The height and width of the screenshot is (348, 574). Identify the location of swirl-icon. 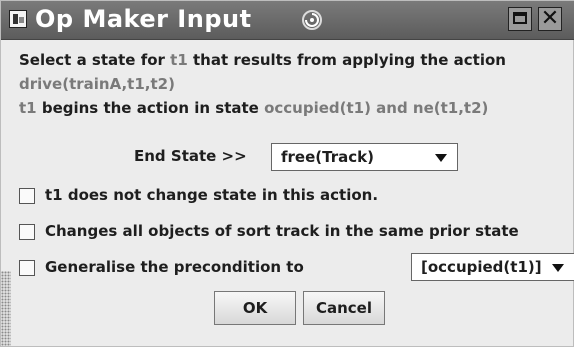
(312, 20).